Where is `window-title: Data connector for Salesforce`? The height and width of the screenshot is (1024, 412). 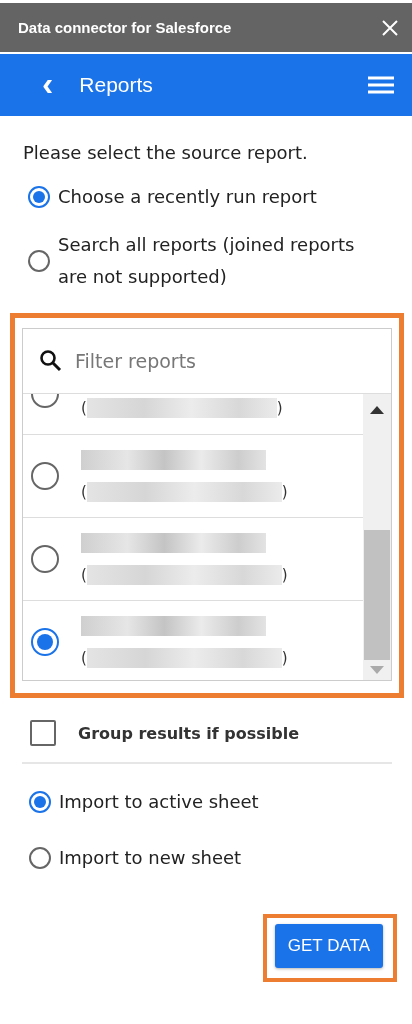
window-title: Data connector for Salesforce is located at coordinates (125, 27).